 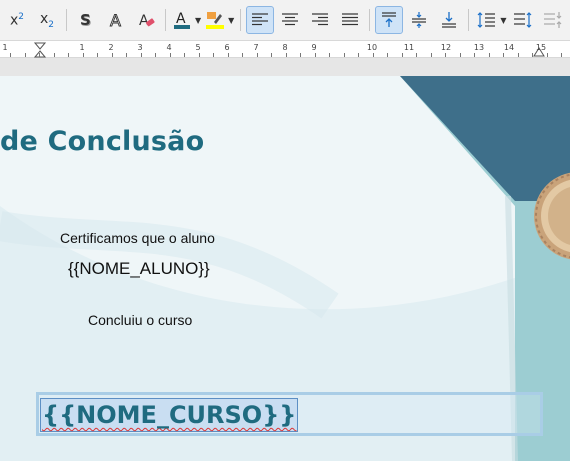 I want to click on ruler-number: 8, so click(x=285, y=47).